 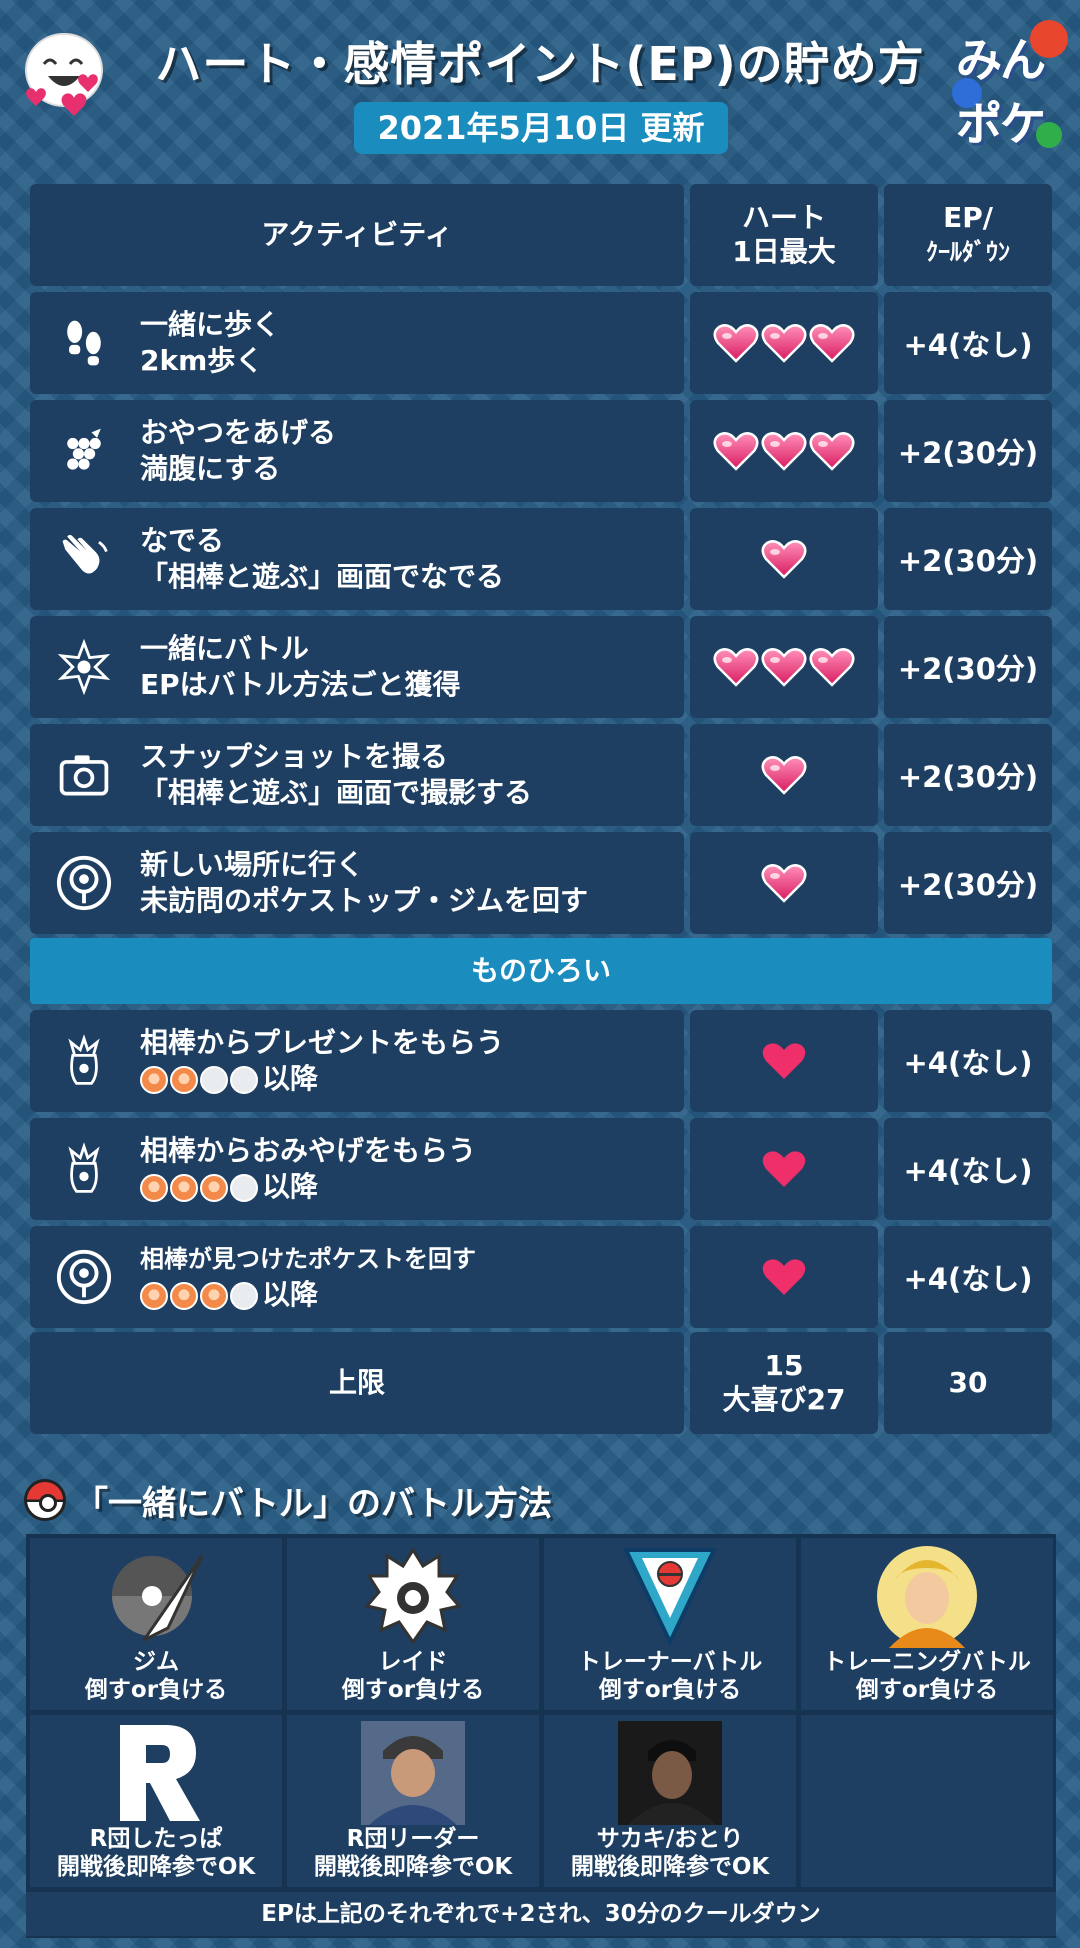 What do you see at coordinates (308, 1169) in the screenshot?
I see `activity-text: 相棒からおみやげをもらう 以降` at bounding box center [308, 1169].